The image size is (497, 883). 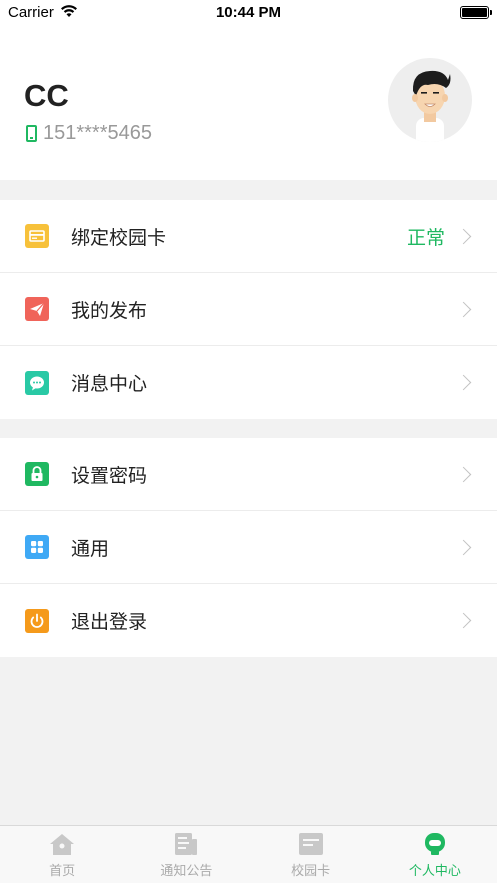 I want to click on power-icon, so click(x=37, y=620).